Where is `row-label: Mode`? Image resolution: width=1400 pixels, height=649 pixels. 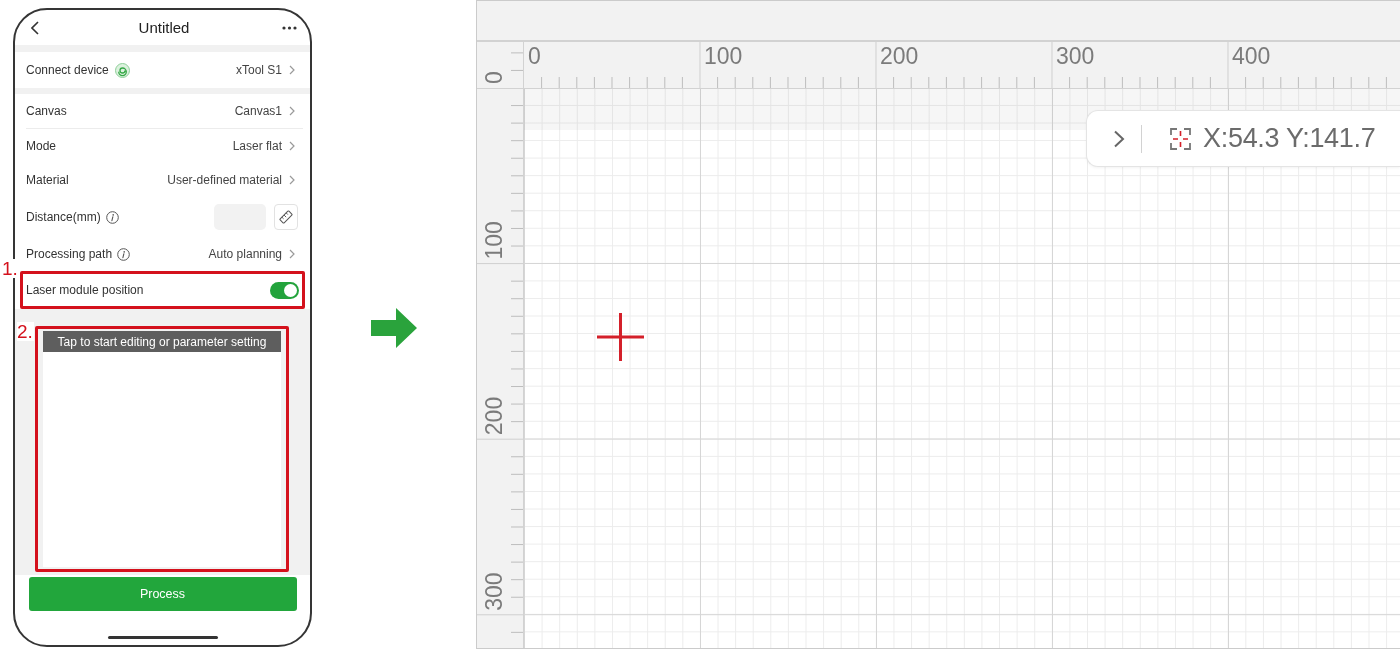
row-label: Mode is located at coordinates (41, 146).